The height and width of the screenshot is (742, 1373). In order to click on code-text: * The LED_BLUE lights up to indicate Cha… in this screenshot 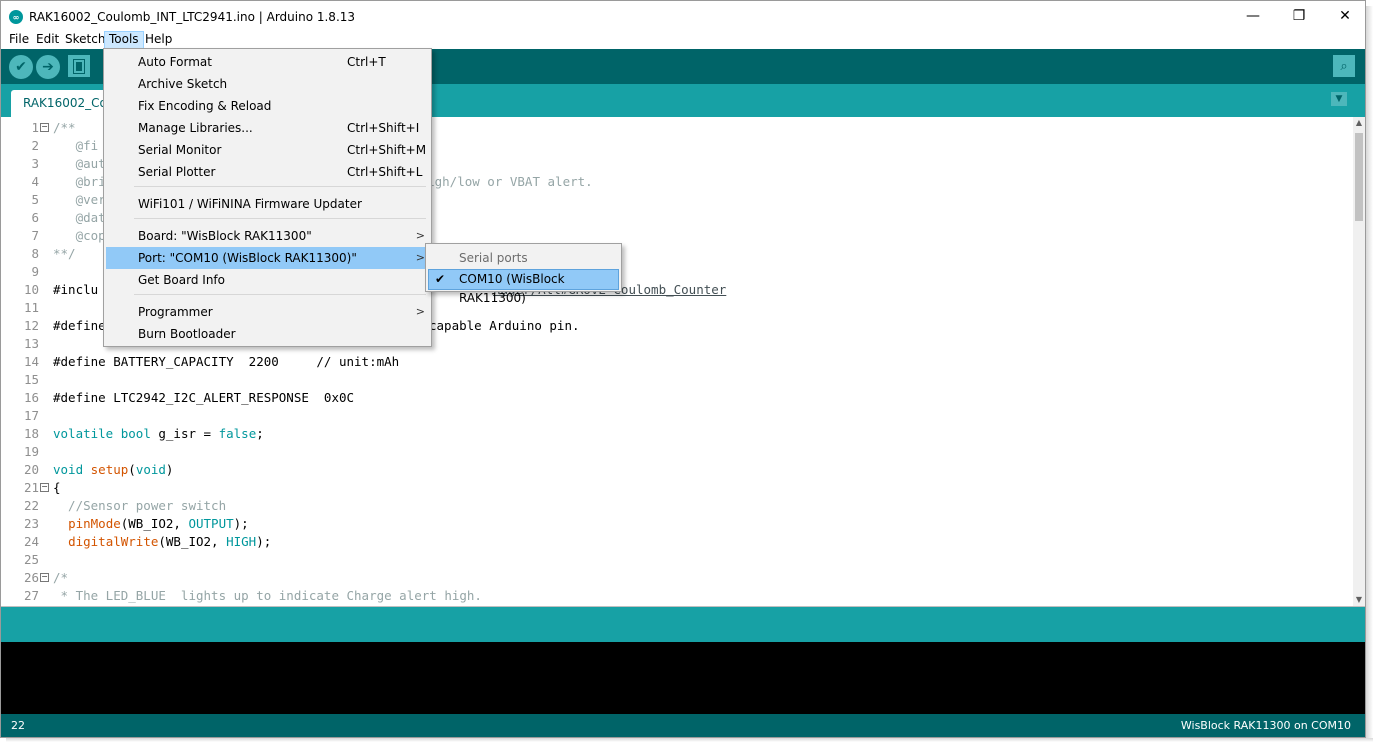, I will do `click(267, 596)`.